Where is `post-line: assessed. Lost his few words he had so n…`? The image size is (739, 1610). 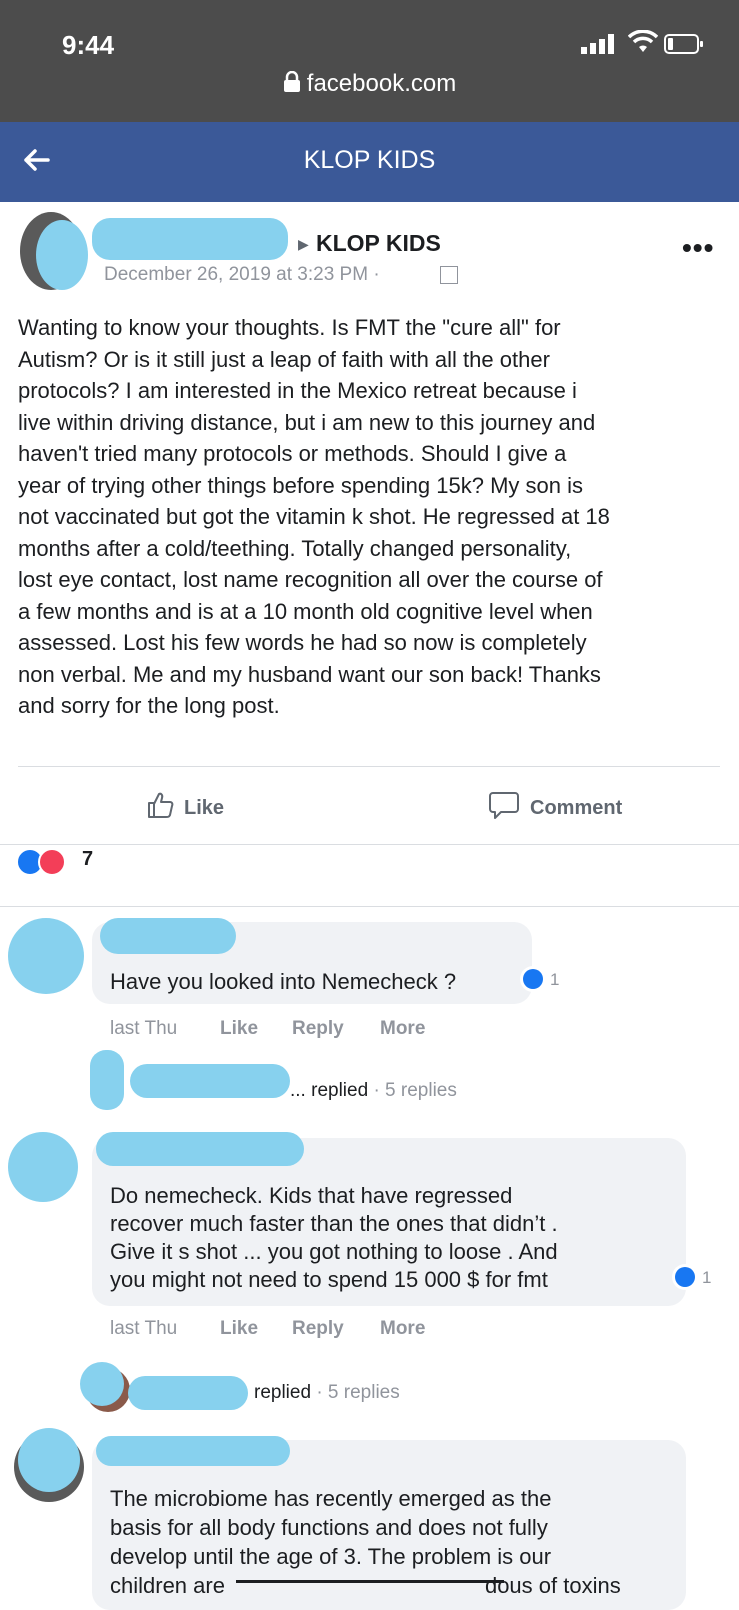
post-line: assessed. Lost his few words he had so n… is located at coordinates (302, 642).